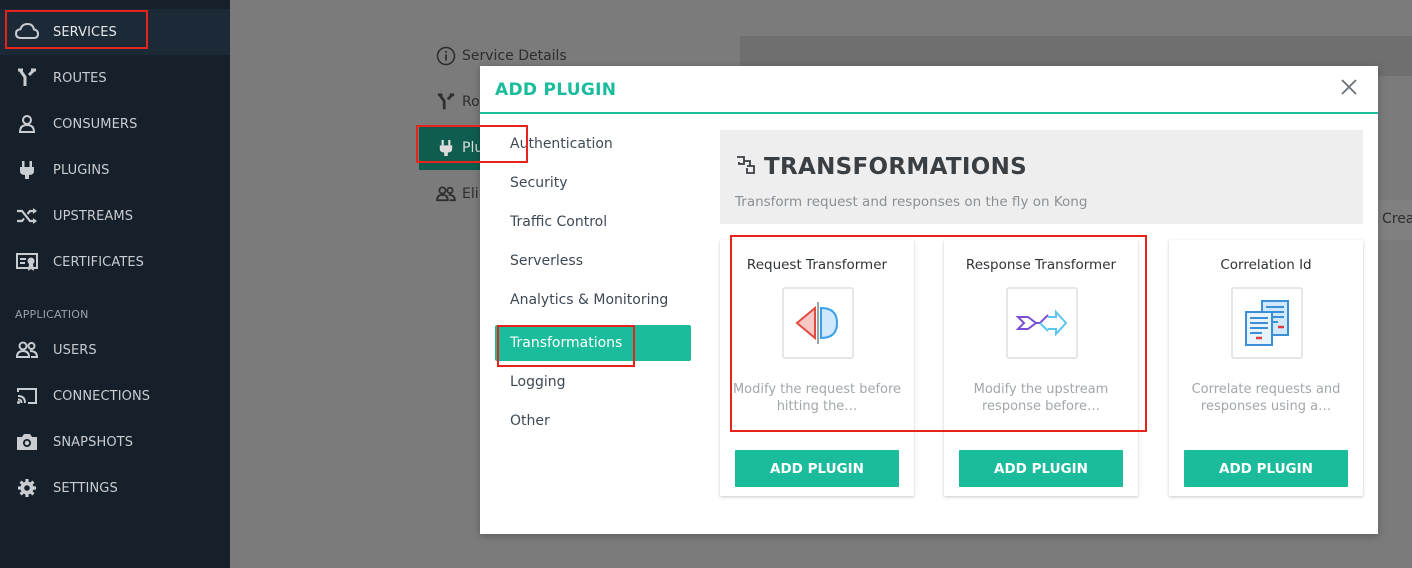  I want to click on category-authentication: Authentication, so click(593, 144).